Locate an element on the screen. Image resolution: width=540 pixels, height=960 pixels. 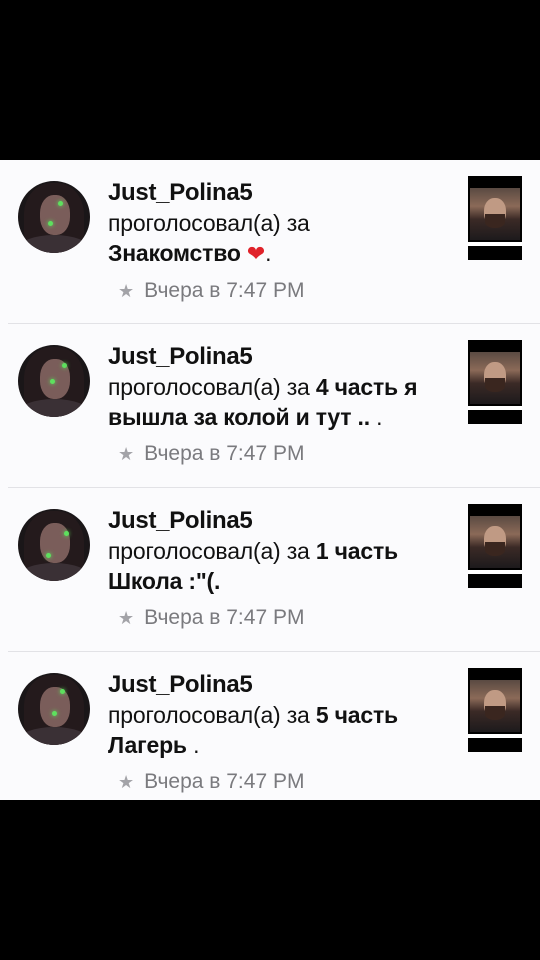
story-title: Знакомство is located at coordinates (174, 253).